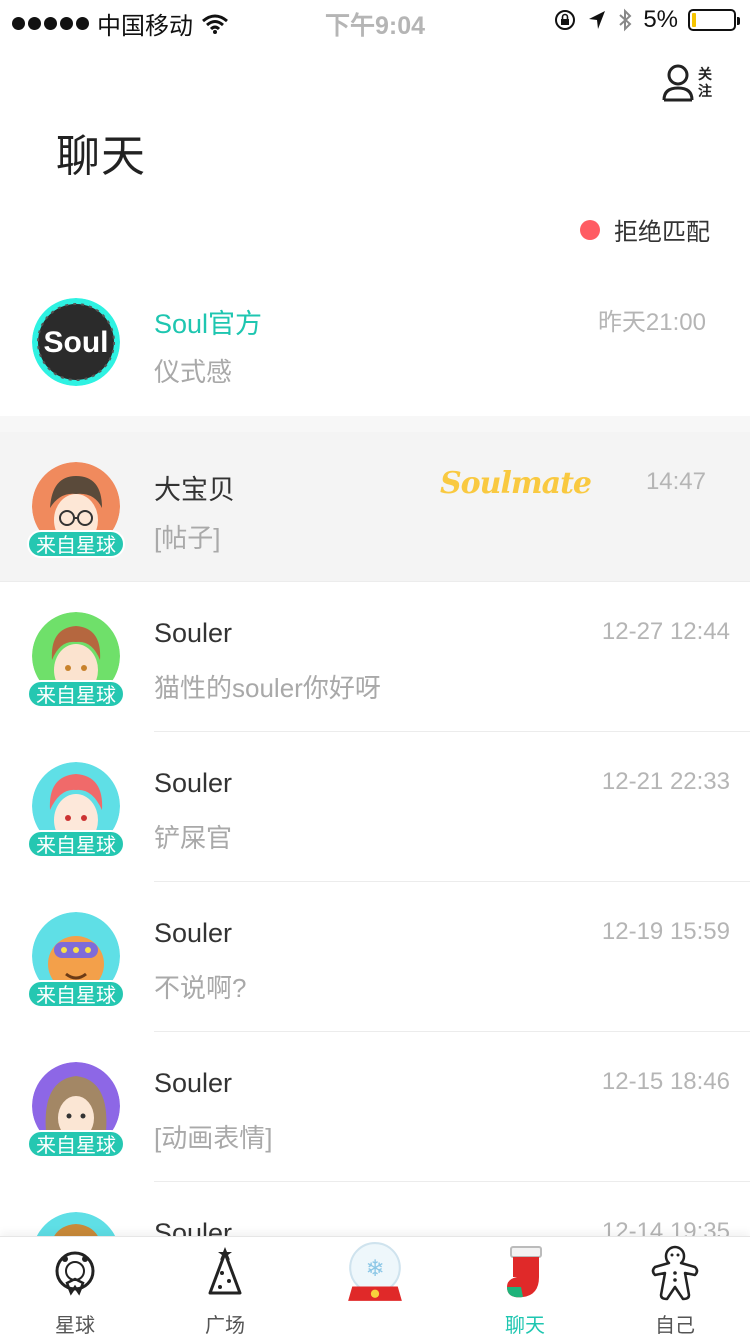 The height and width of the screenshot is (1334, 750). What do you see at coordinates (675, 481) in the screenshot?
I see `chat-time: 14:47` at bounding box center [675, 481].